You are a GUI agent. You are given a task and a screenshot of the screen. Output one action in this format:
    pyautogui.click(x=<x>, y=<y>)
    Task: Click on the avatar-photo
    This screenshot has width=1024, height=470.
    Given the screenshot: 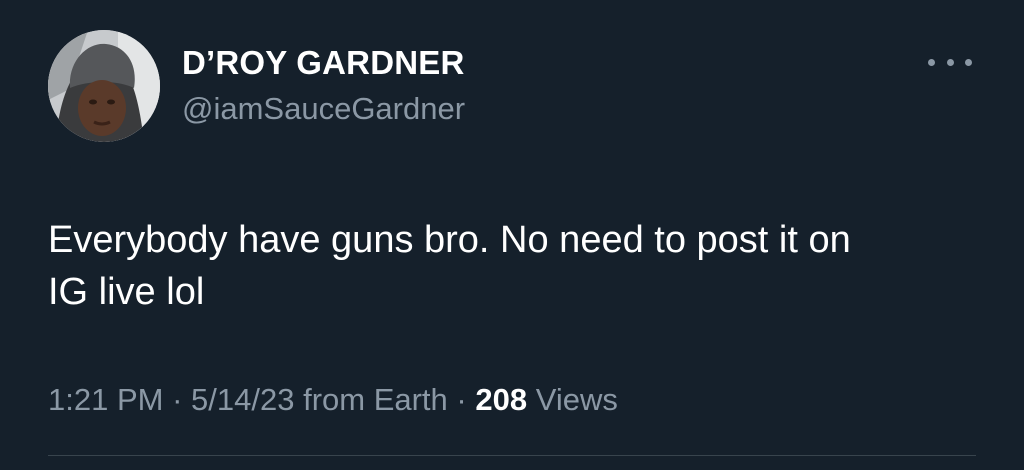 What is the action you would take?
    pyautogui.click(x=104, y=86)
    